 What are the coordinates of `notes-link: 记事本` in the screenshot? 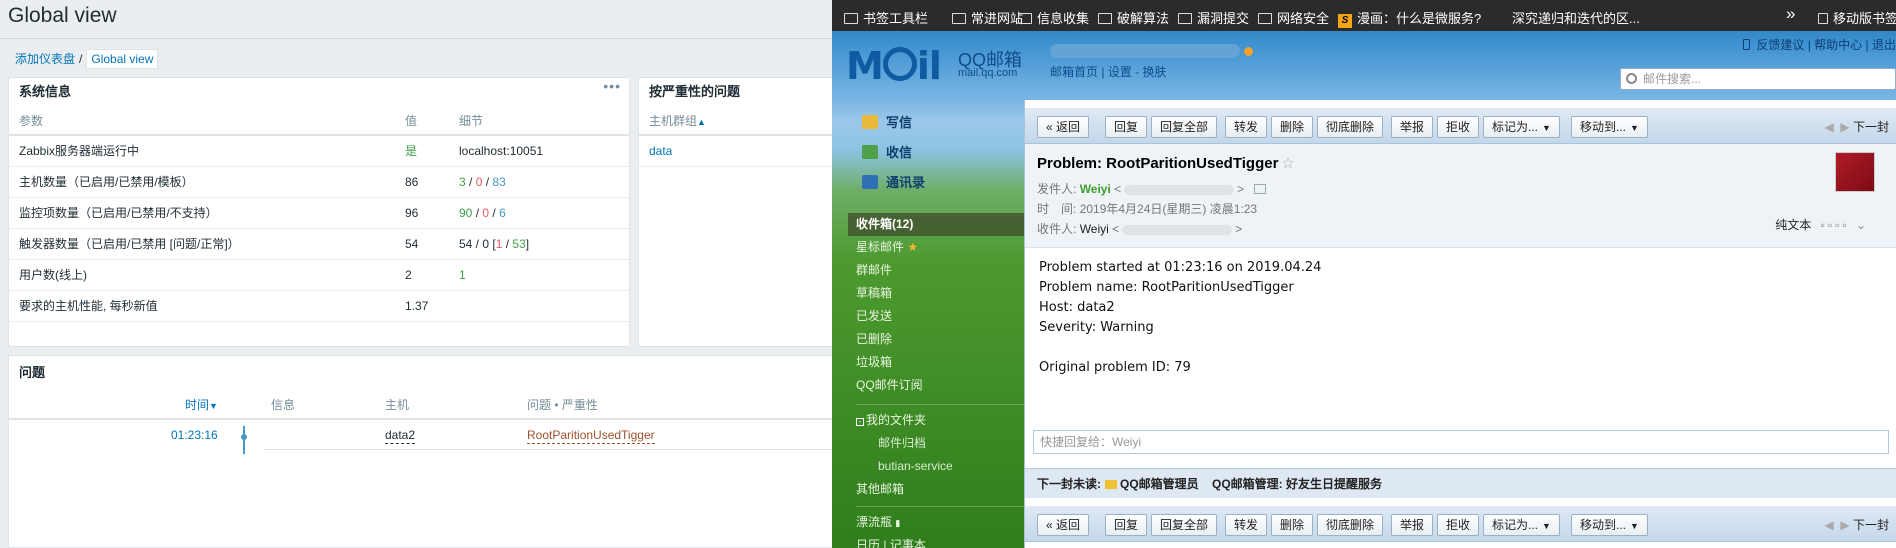 It's located at (908, 543).